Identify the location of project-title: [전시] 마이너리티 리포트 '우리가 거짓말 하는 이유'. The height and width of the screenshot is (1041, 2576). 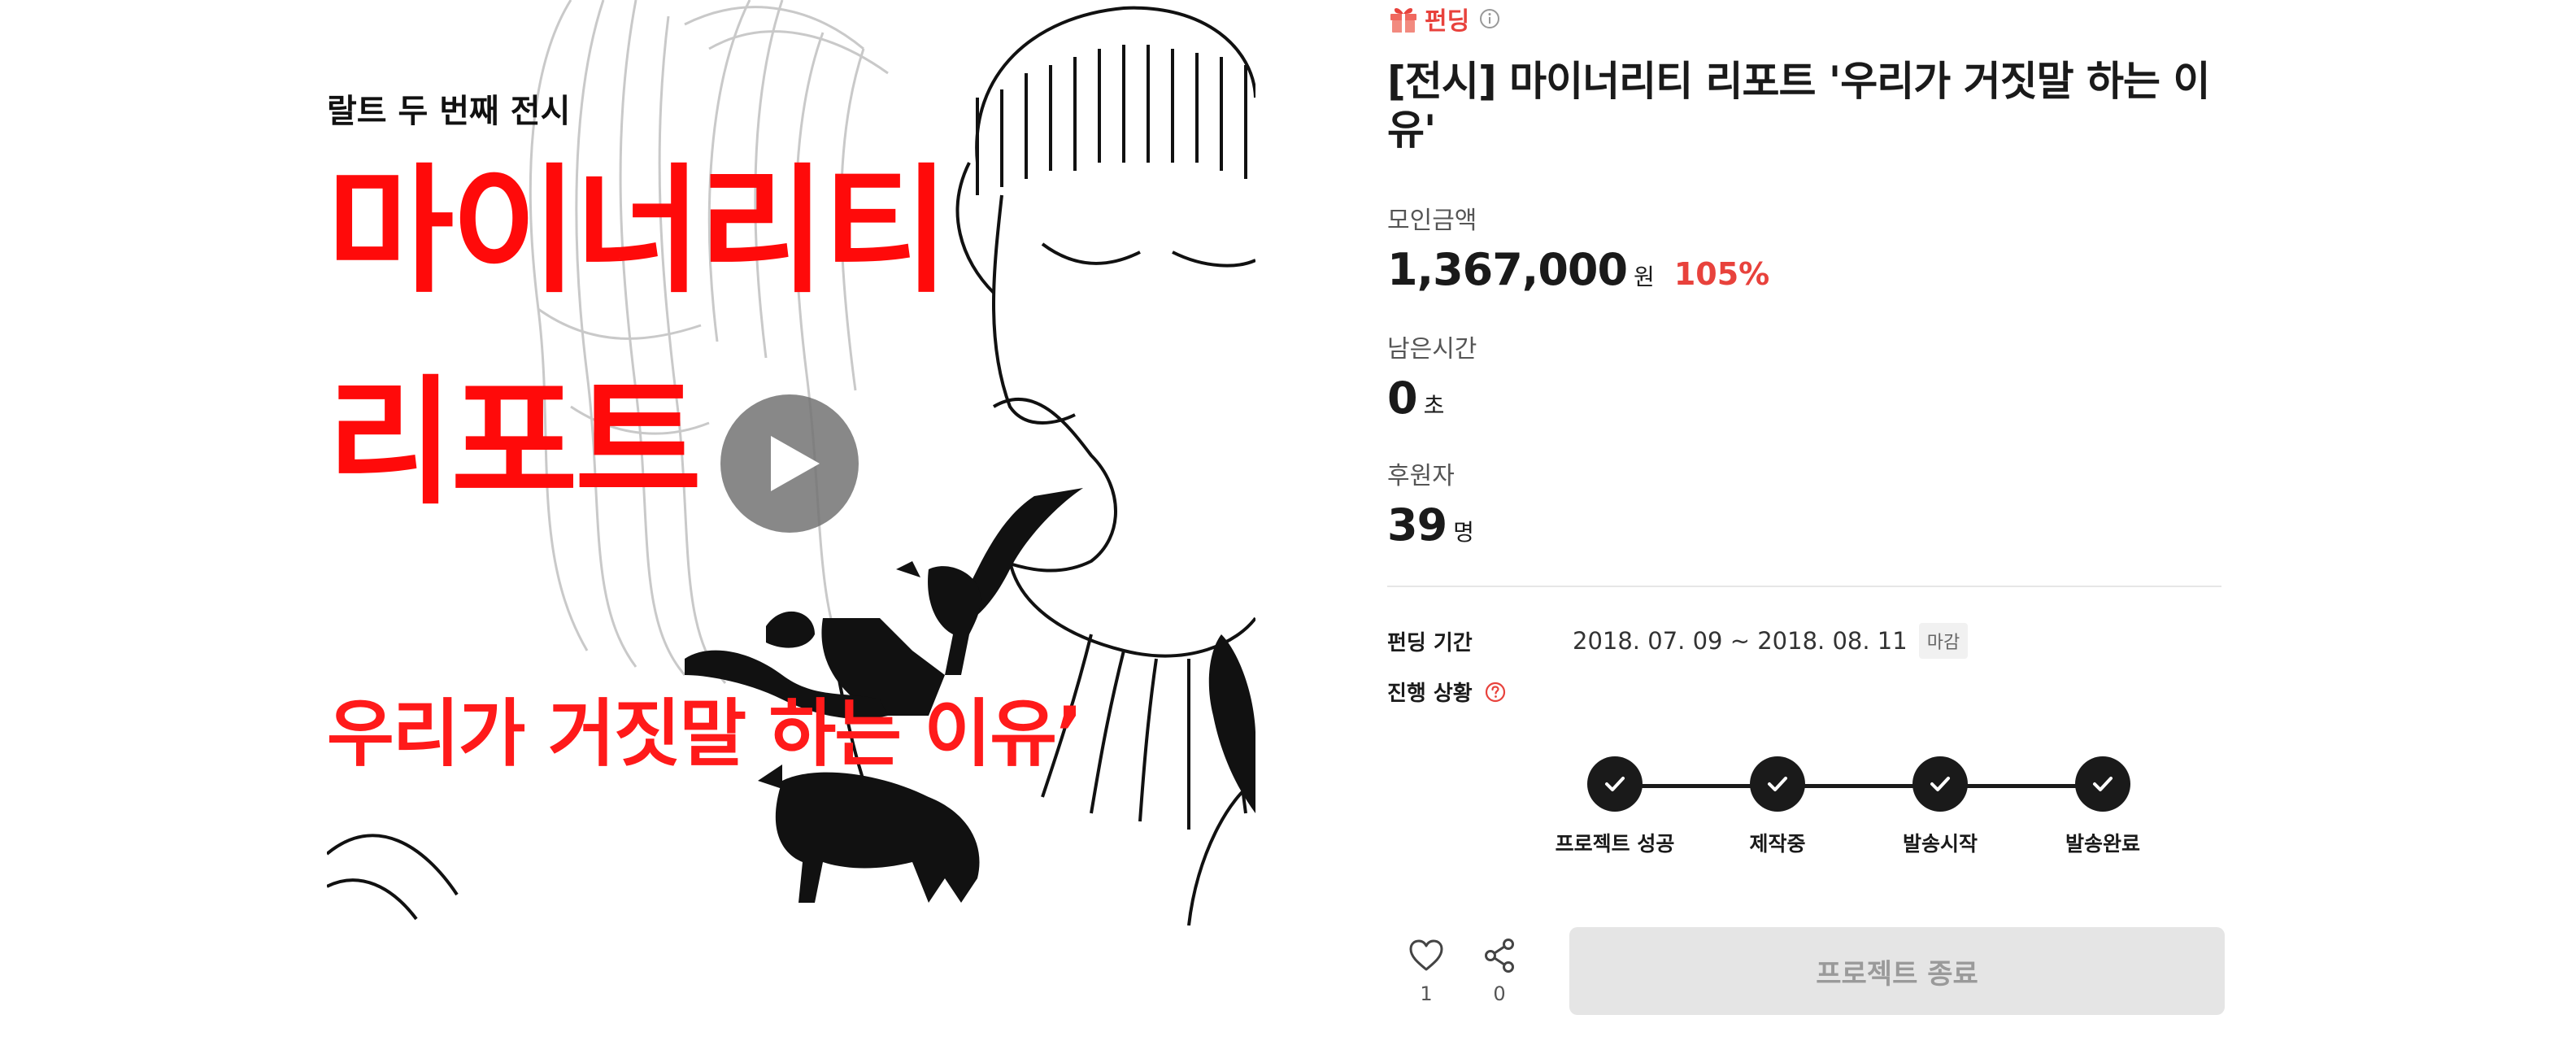
(1798, 106).